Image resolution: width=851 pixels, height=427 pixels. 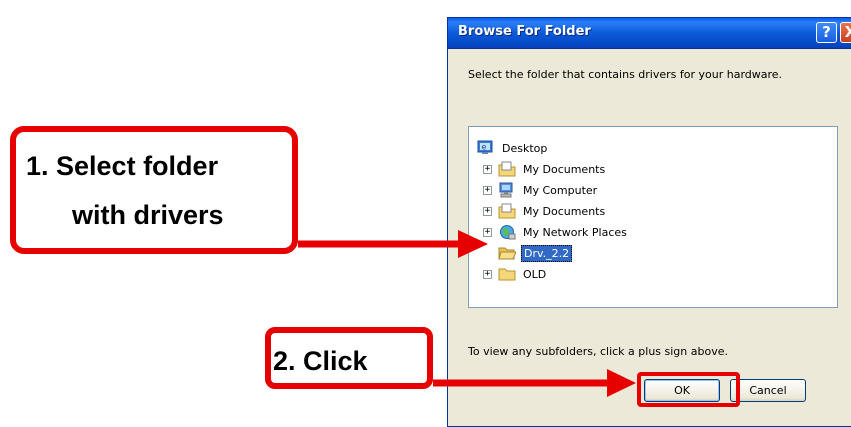 I want to click on ok-button-highlight, so click(x=688, y=389).